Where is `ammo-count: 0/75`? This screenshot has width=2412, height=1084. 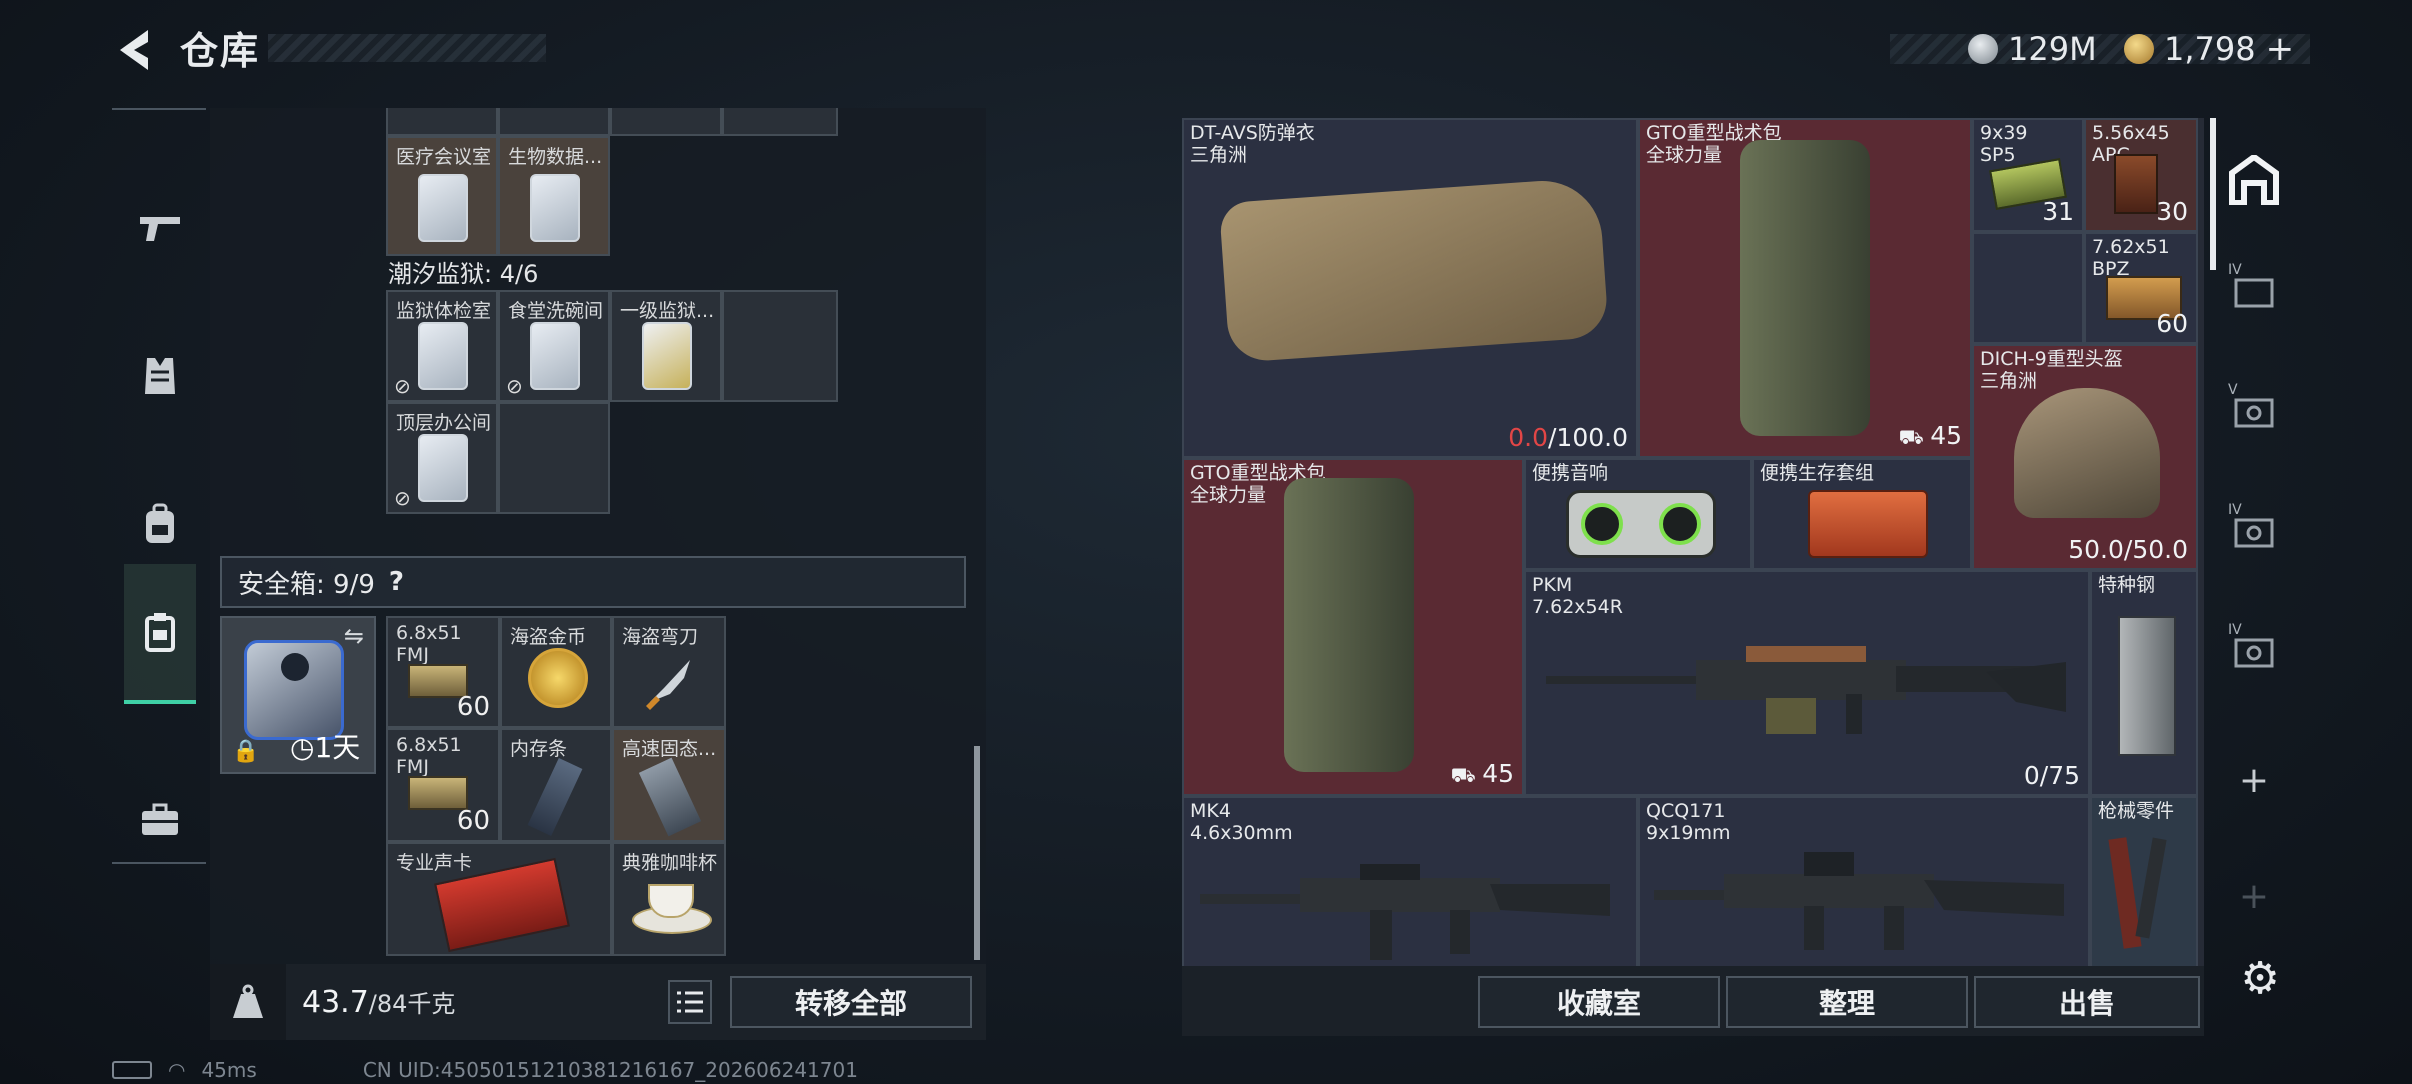 ammo-count: 0/75 is located at coordinates (2051, 775).